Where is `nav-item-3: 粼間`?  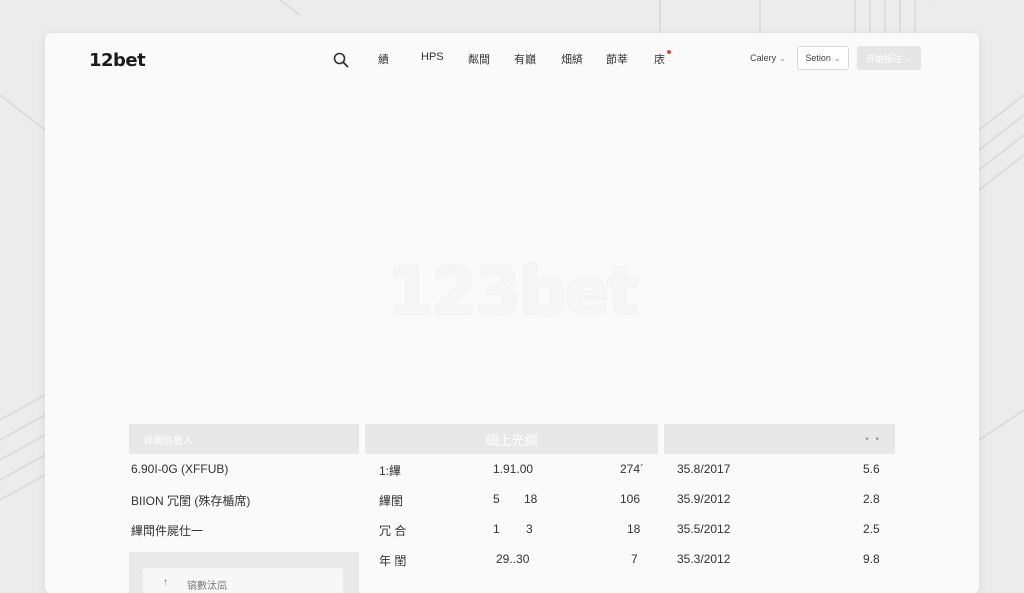 nav-item-3: 粼間 is located at coordinates (479, 59).